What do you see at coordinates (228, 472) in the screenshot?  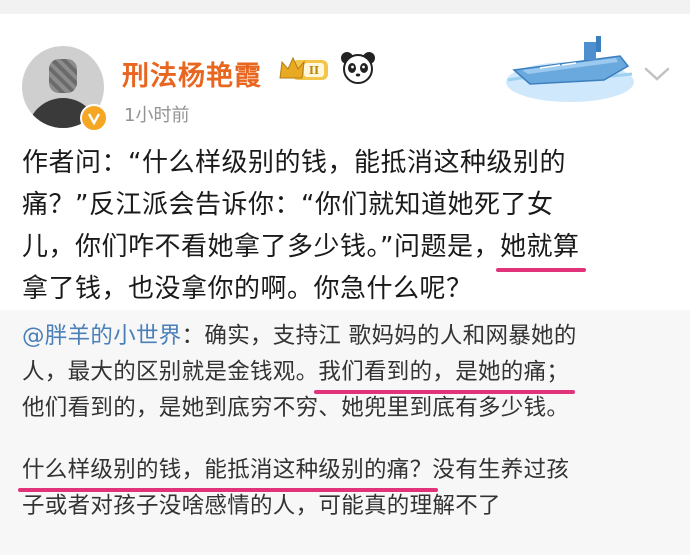 I see `highlighted-text: 什么样级别的钱，能抵消这种级别的痛？` at bounding box center [228, 472].